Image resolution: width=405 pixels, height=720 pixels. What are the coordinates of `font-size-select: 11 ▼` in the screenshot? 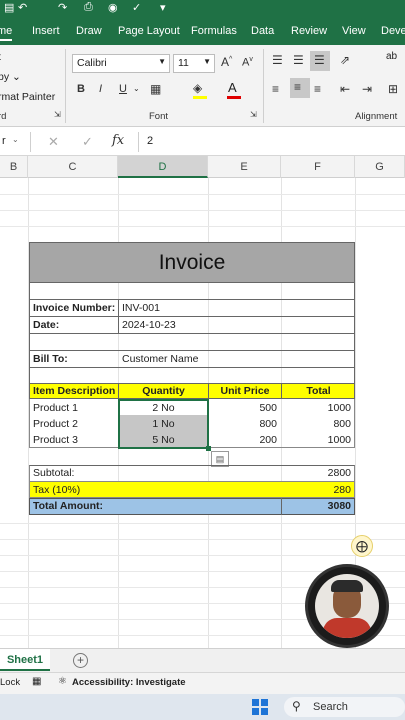 It's located at (194, 63).